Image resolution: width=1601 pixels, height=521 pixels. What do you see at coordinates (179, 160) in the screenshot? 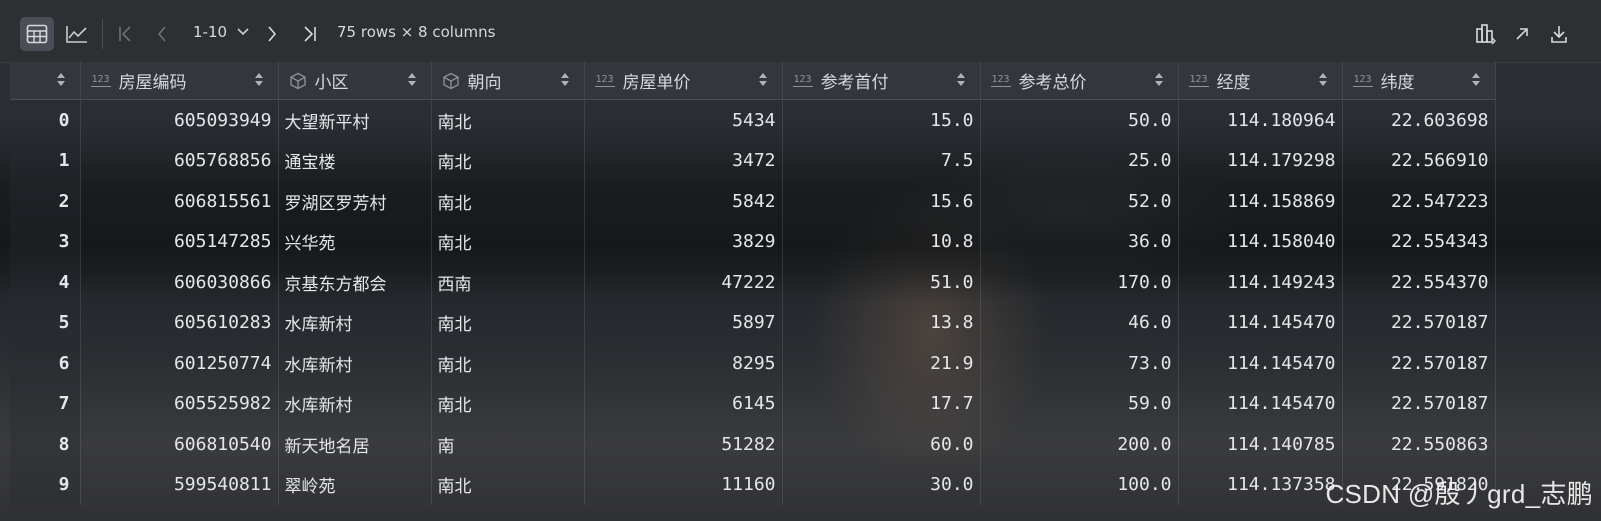
I see `cell-house-code: 605768856` at bounding box center [179, 160].